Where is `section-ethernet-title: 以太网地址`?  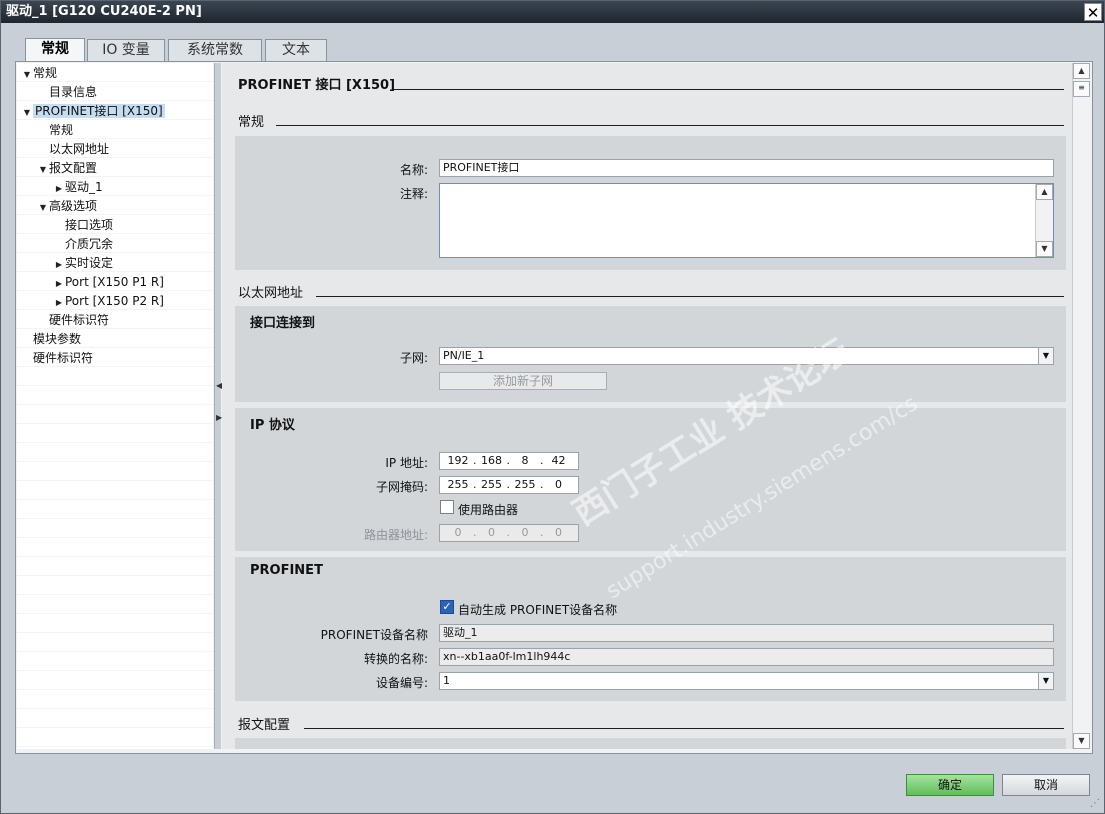
section-ethernet-title: 以太网地址 is located at coordinates (271, 293).